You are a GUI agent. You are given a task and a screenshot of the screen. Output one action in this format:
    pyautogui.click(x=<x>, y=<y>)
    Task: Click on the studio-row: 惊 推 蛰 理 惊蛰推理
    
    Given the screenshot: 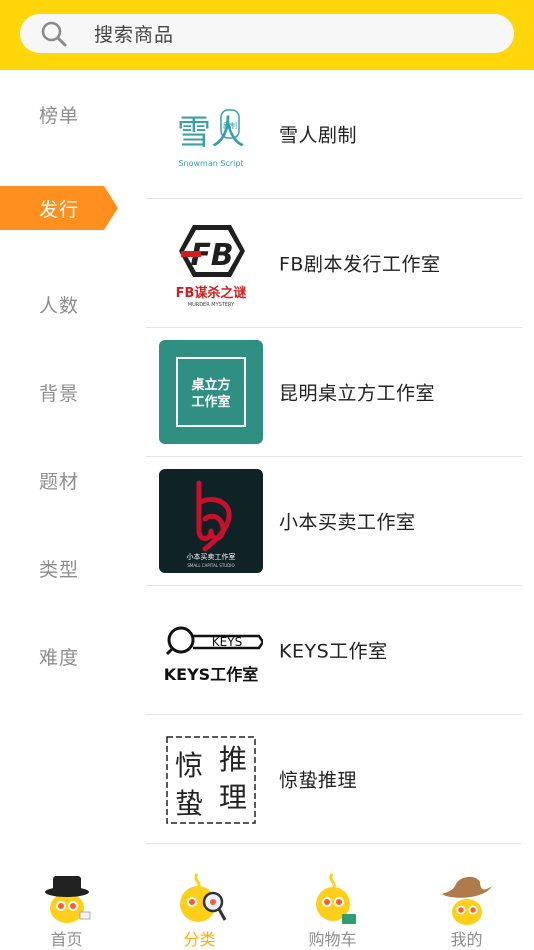 What is the action you would take?
    pyautogui.click(x=334, y=779)
    